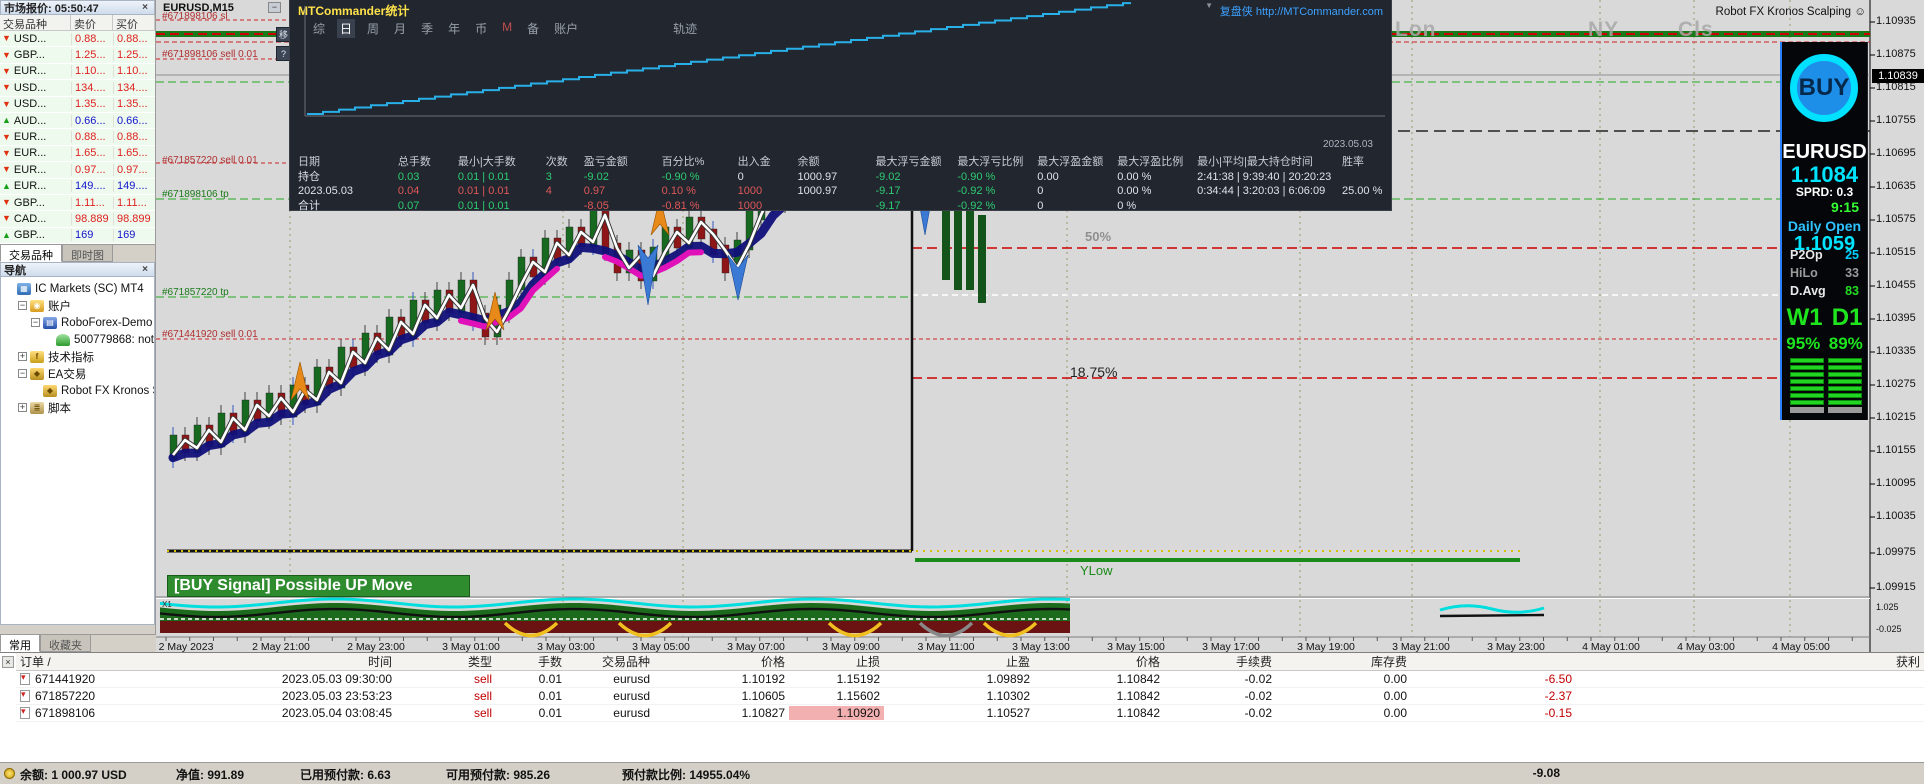 This screenshot has width=1924, height=784. Describe the element at coordinates (1220, 661) in the screenshot. I see `terminal-column-9: 手续费` at that location.